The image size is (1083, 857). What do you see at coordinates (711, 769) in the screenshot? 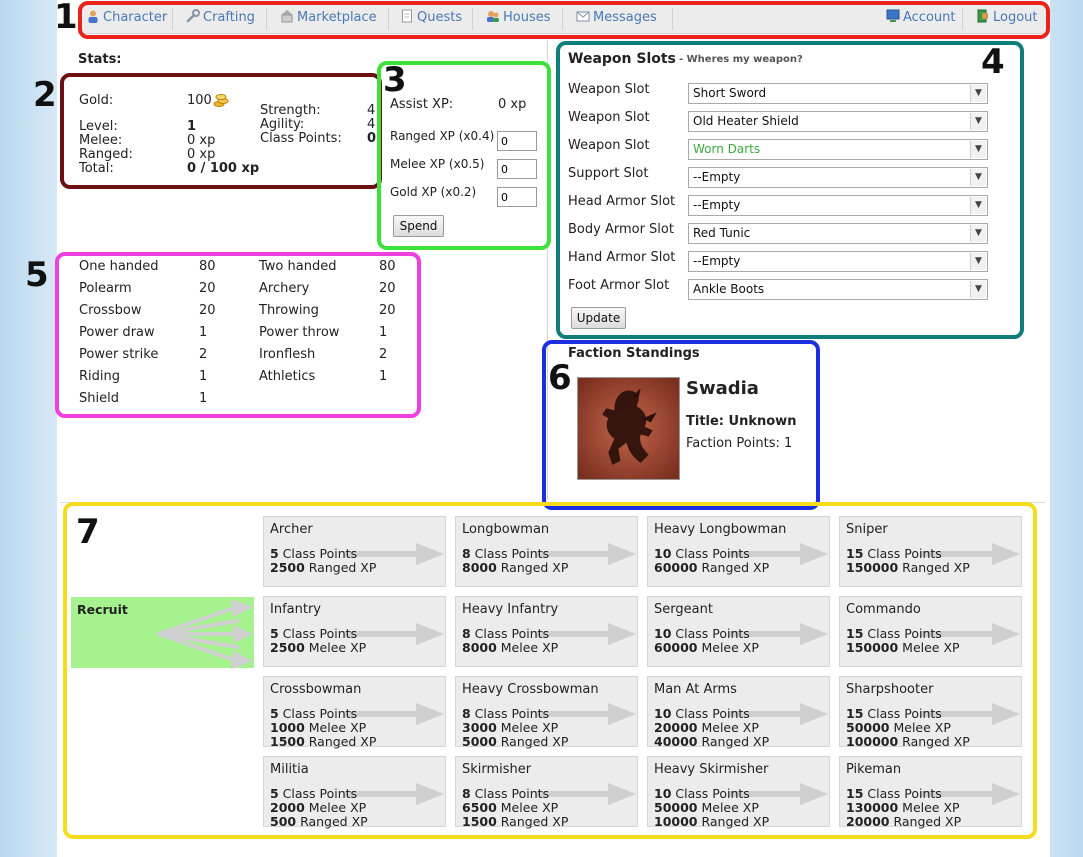
I see `class-name: Heavy Skirmisher` at bounding box center [711, 769].